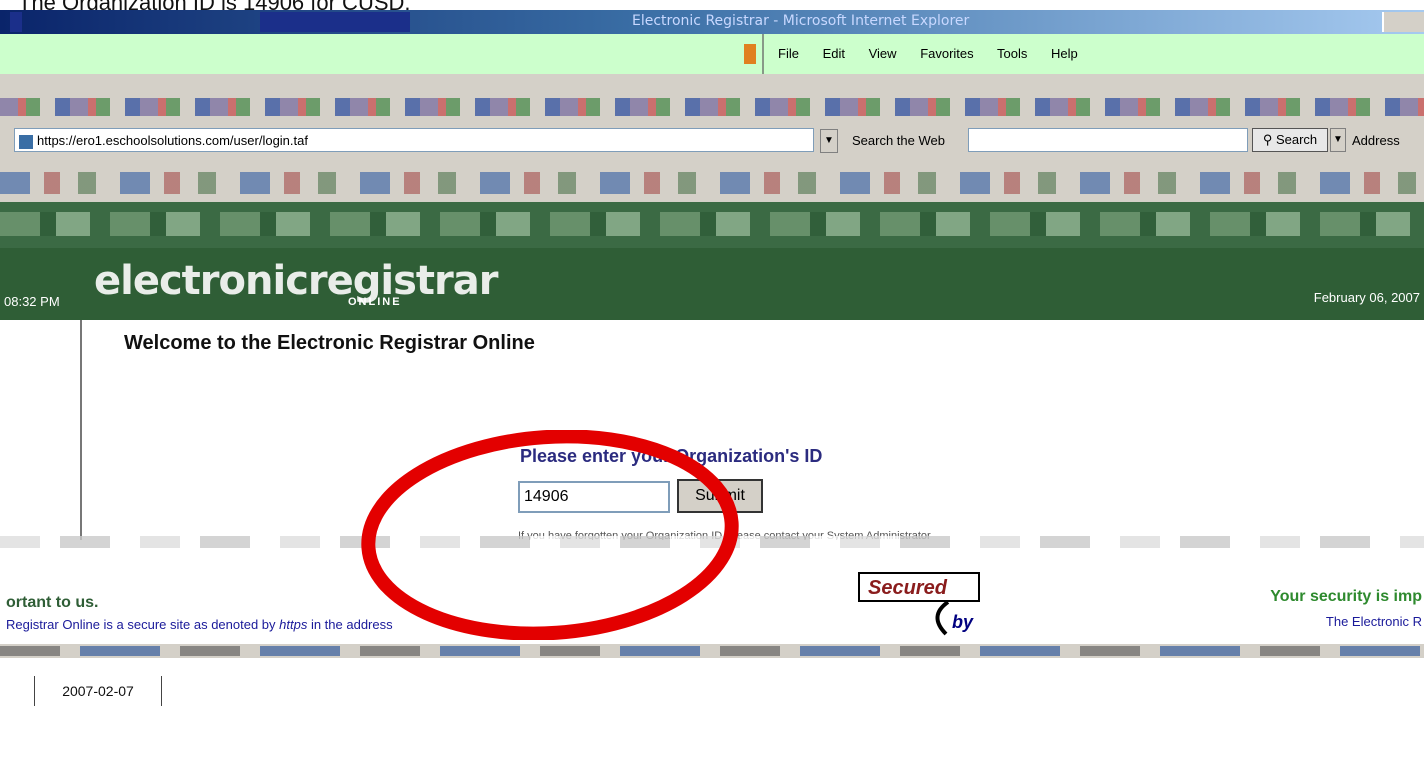  What do you see at coordinates (712, 54) in the screenshot?
I see `menu-bar` at bounding box center [712, 54].